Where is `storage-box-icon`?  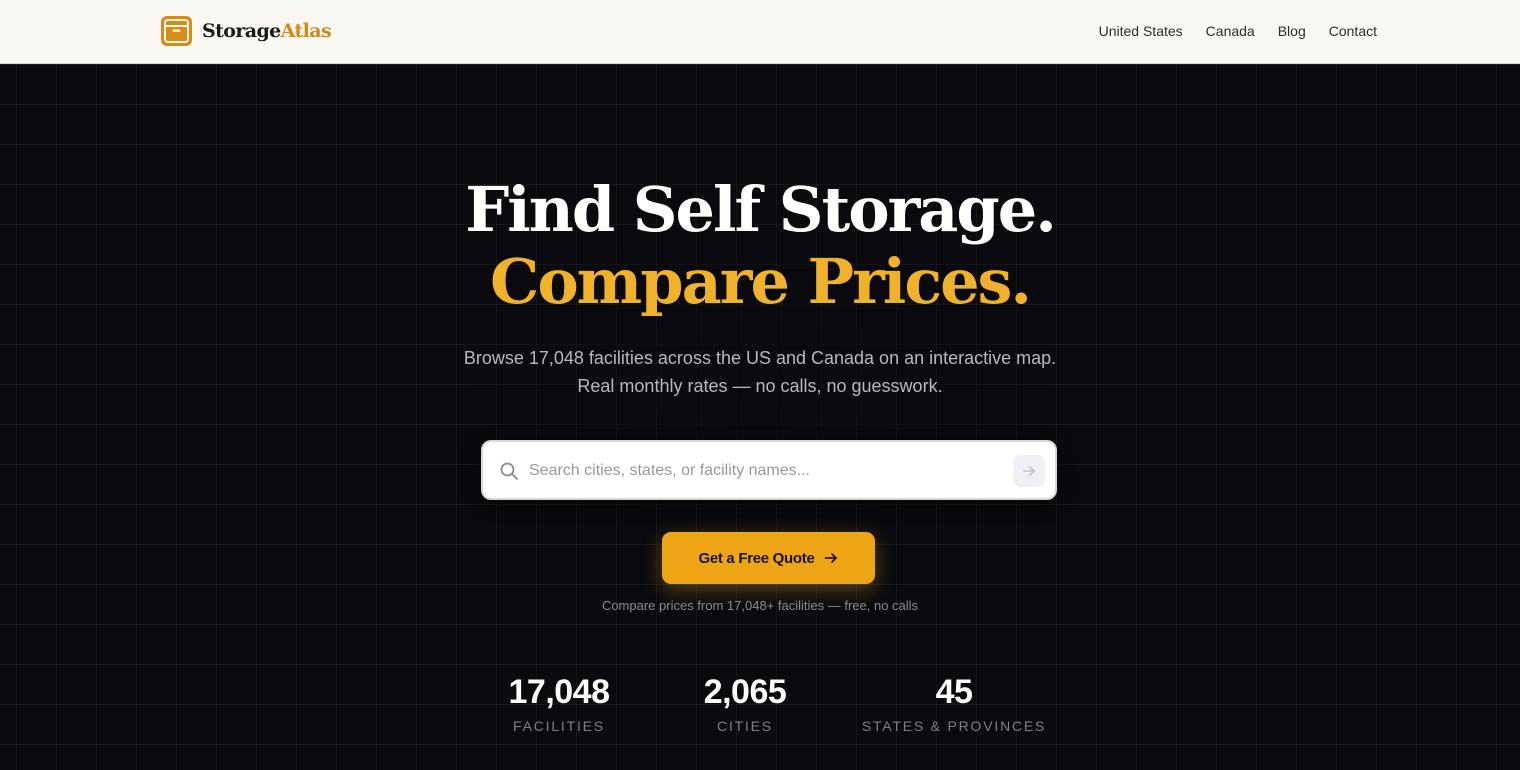 storage-box-icon is located at coordinates (176, 31).